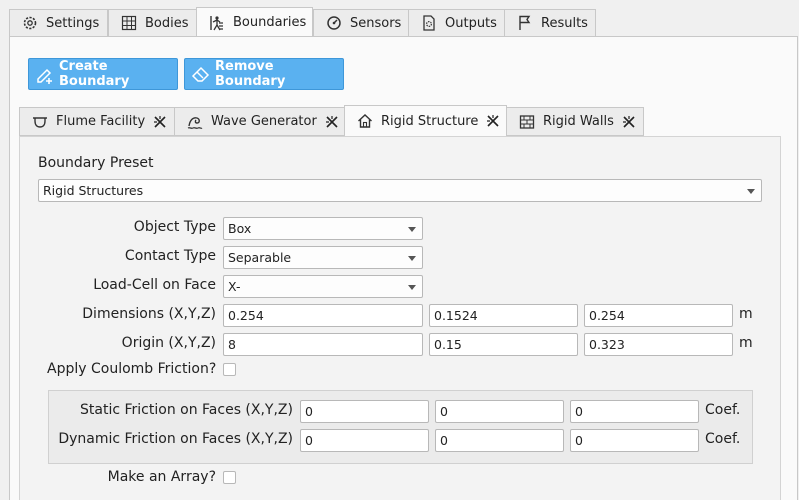  Describe the element at coordinates (260, 257) in the screenshot. I see `contact-type-value: Separable` at that location.